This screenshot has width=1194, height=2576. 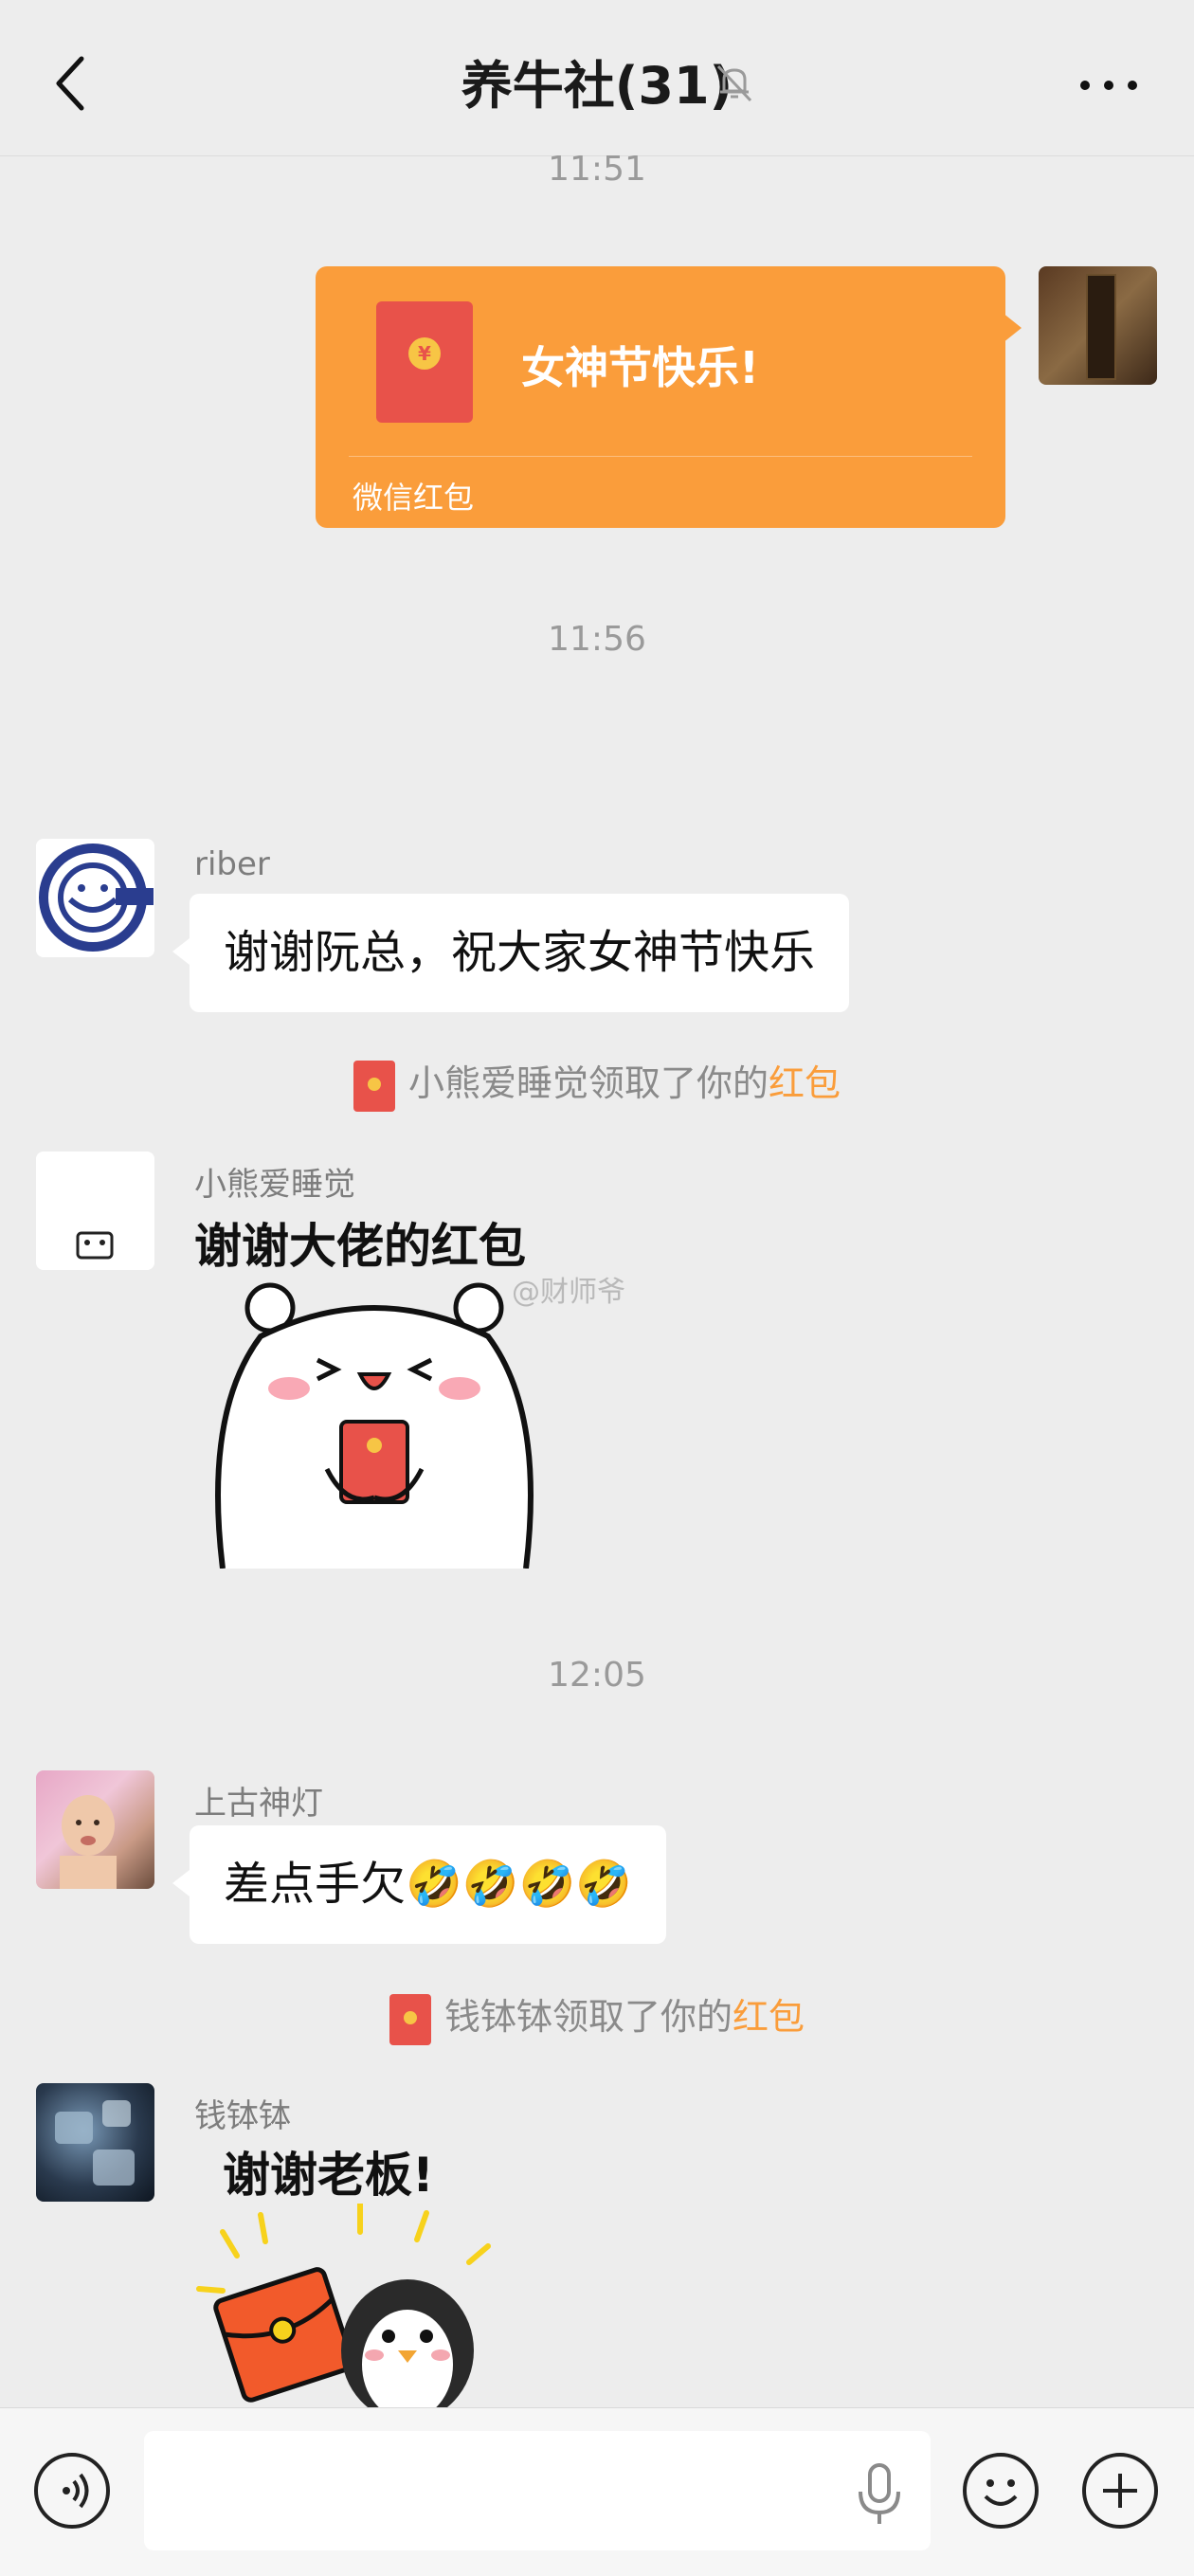 I want to click on system-message: 小熊爱睡觉领取了你的红包, so click(x=597, y=1083).